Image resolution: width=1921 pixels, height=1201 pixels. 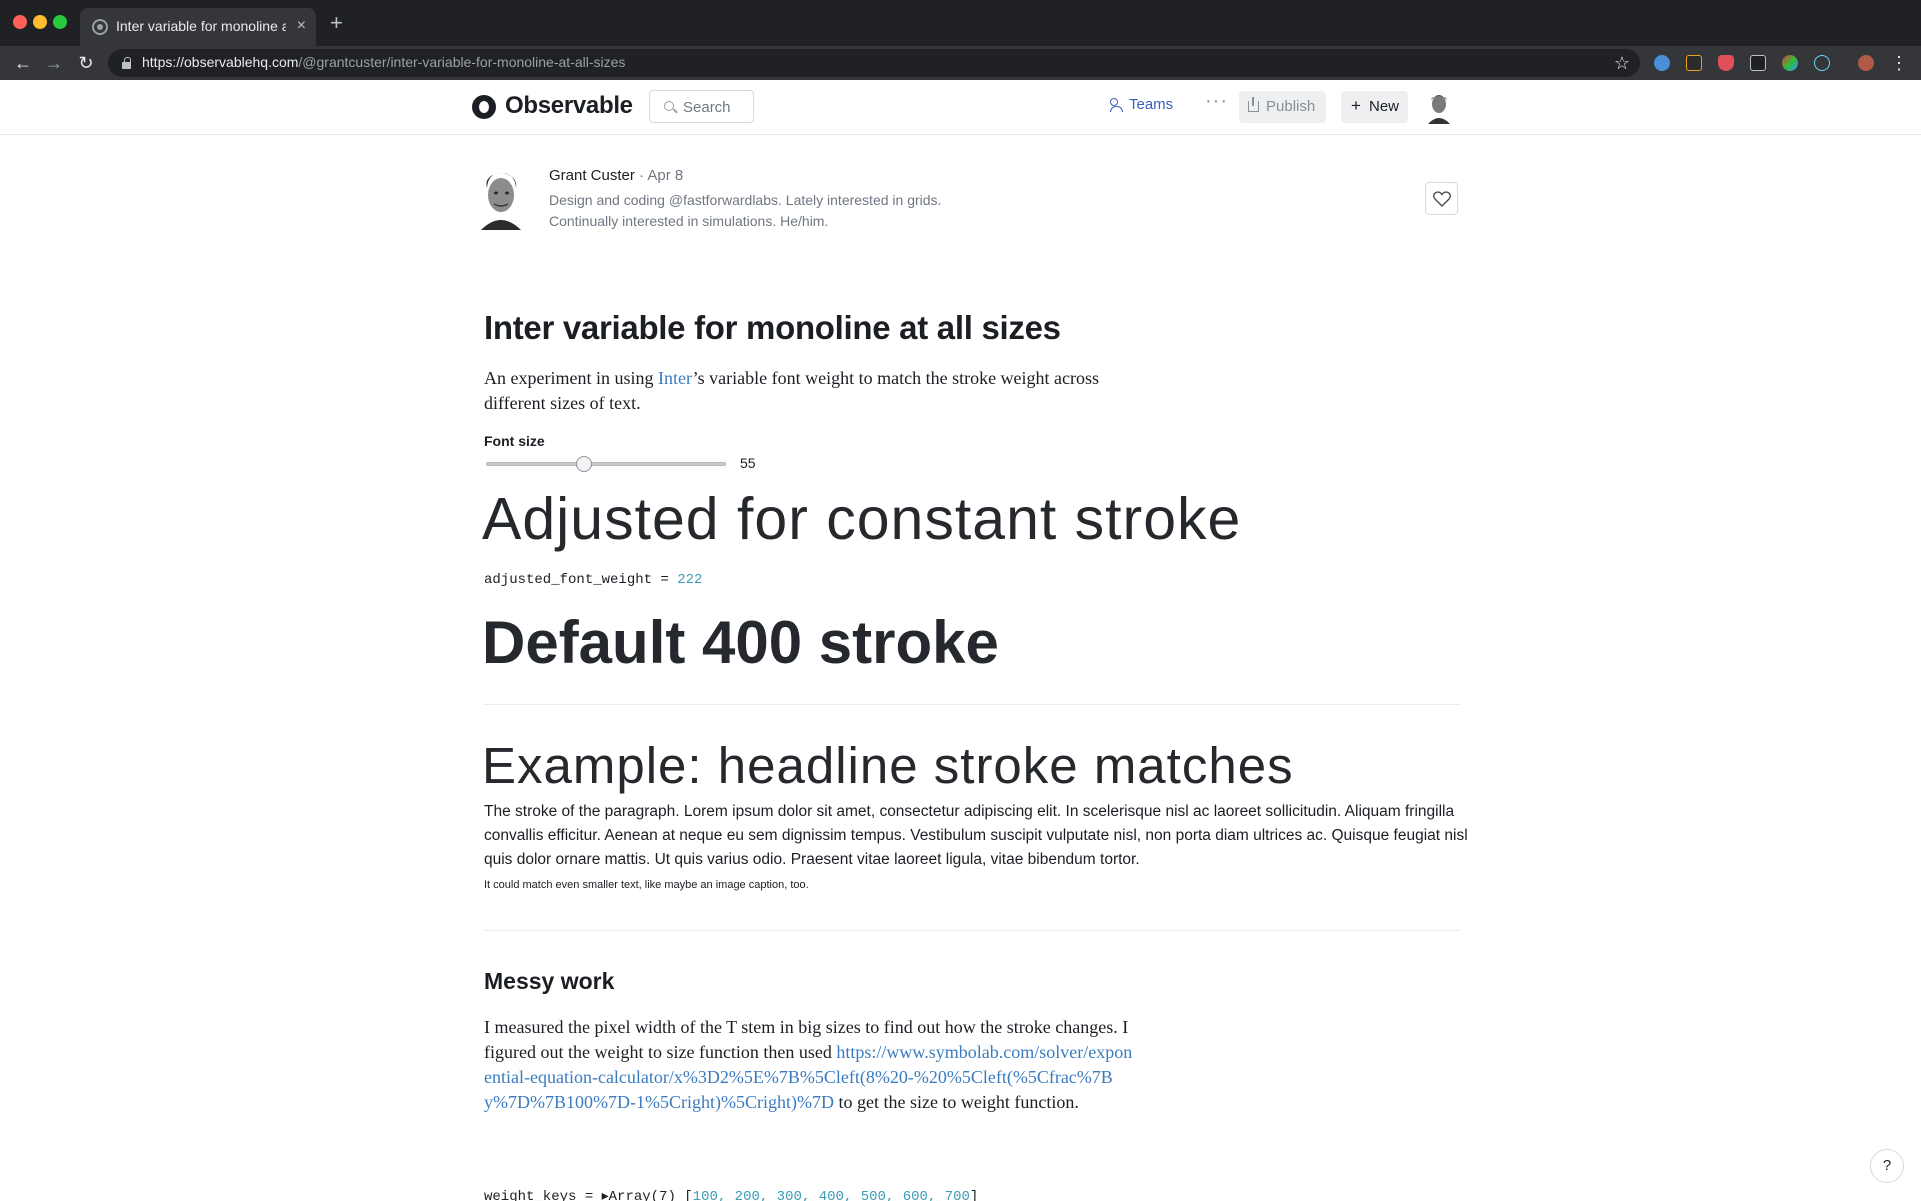 I want to click on browser-menu-icon: ⋮, so click(x=1899, y=63).